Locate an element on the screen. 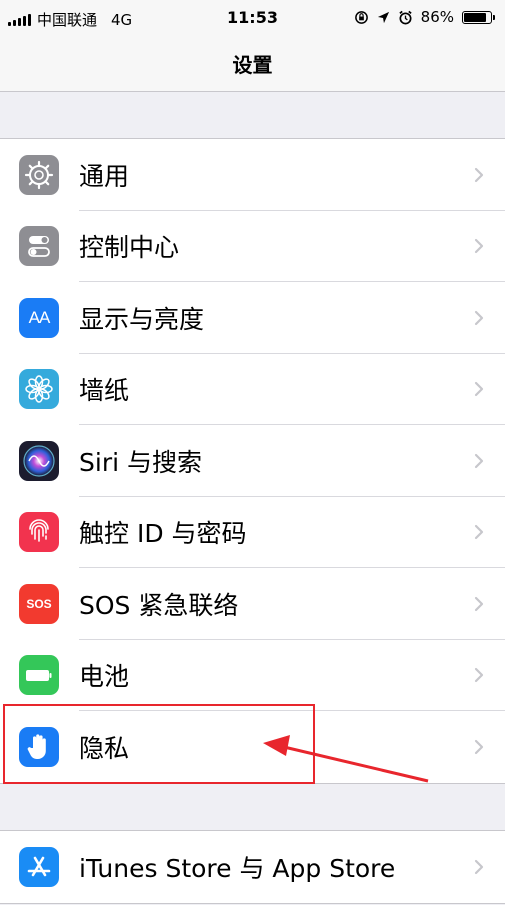 The image size is (505, 905). settings-row-display-brightness: AA 显示与亮度 is located at coordinates (252, 318).